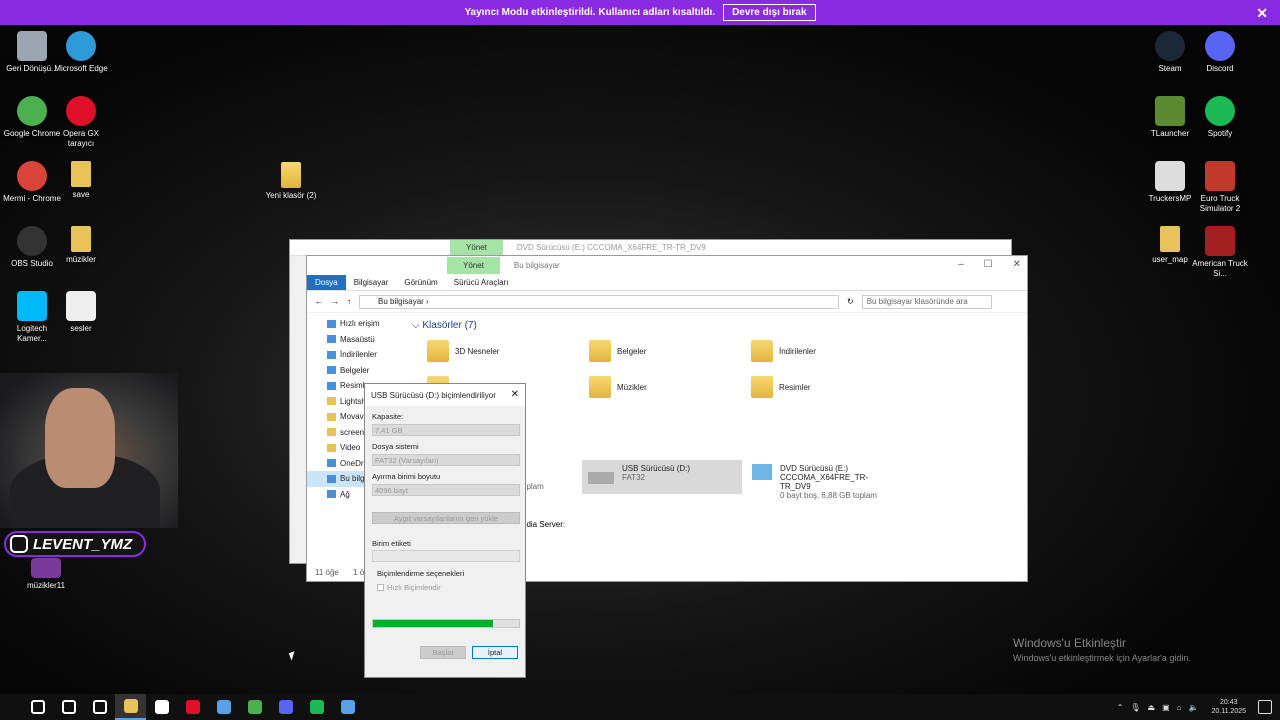  I want to click on system-tray: ⌃ 🎙 ⏏ ▣ ⌂ 🔈 20:43 20.11.2025, so click(1198, 707).